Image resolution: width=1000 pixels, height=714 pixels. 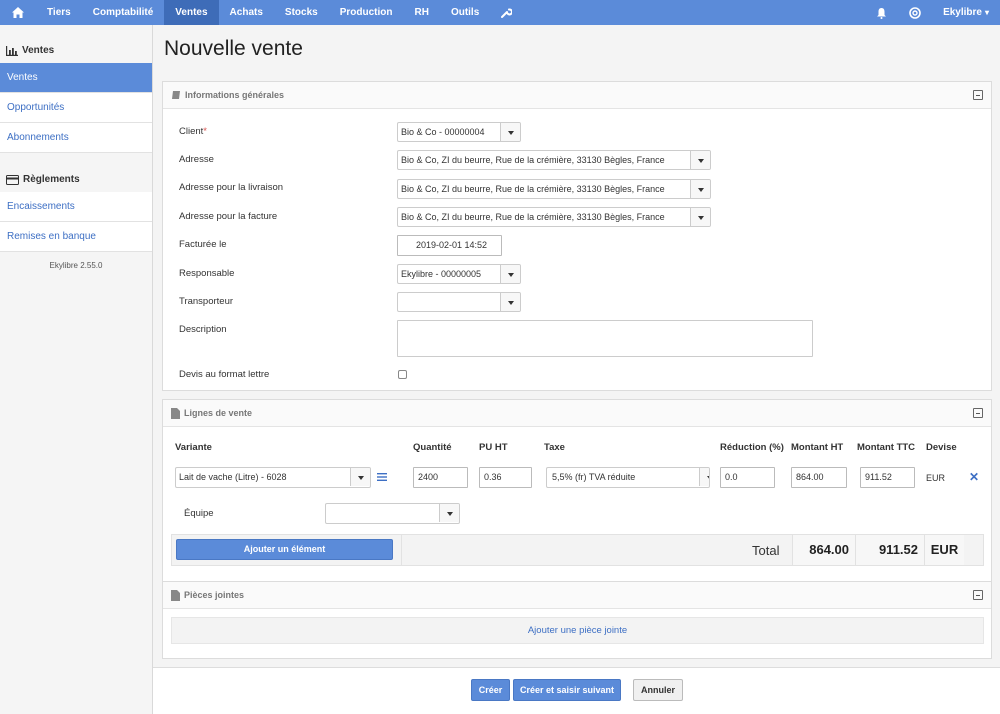 I want to click on sidebar-item-abonnements: Abonnements, so click(x=76, y=138).